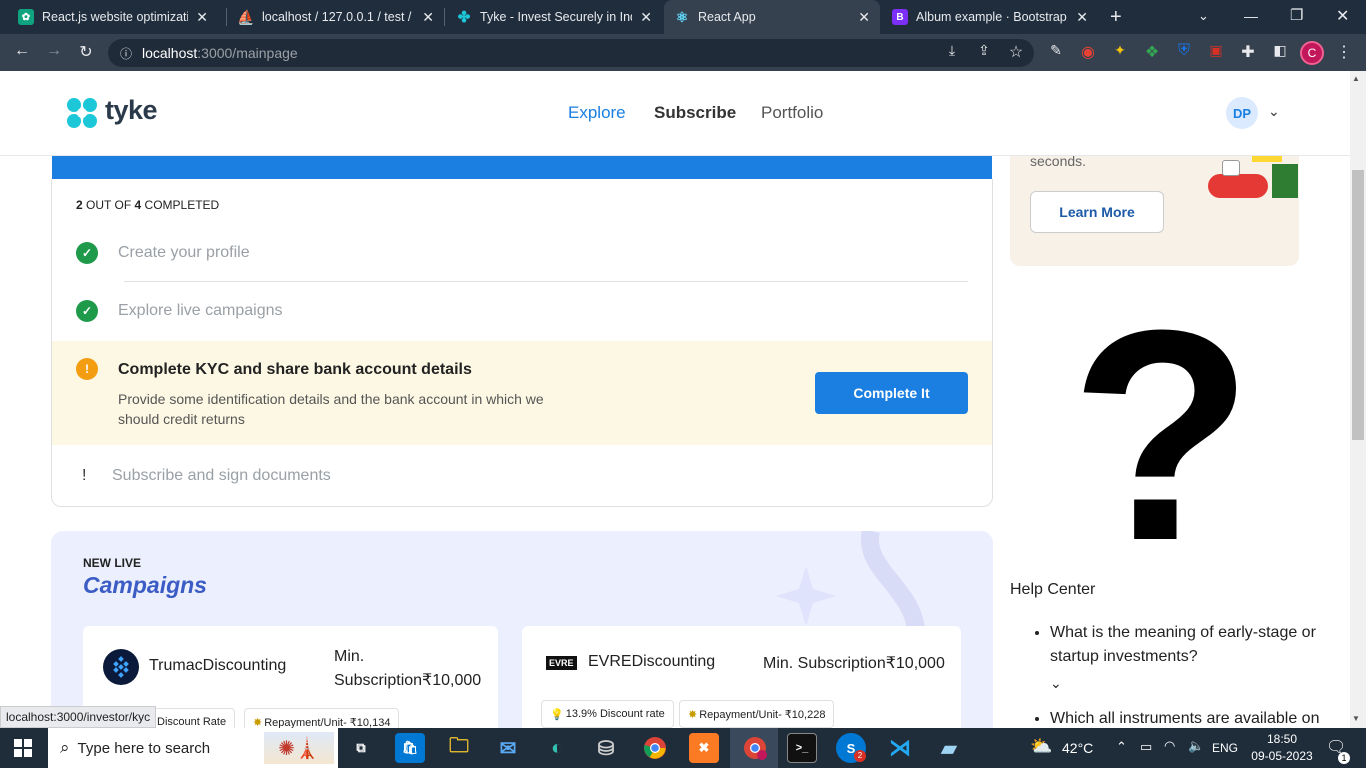  What do you see at coordinates (1120, 50) in the screenshot?
I see `lightbulb-extension-icon: ✦` at bounding box center [1120, 50].